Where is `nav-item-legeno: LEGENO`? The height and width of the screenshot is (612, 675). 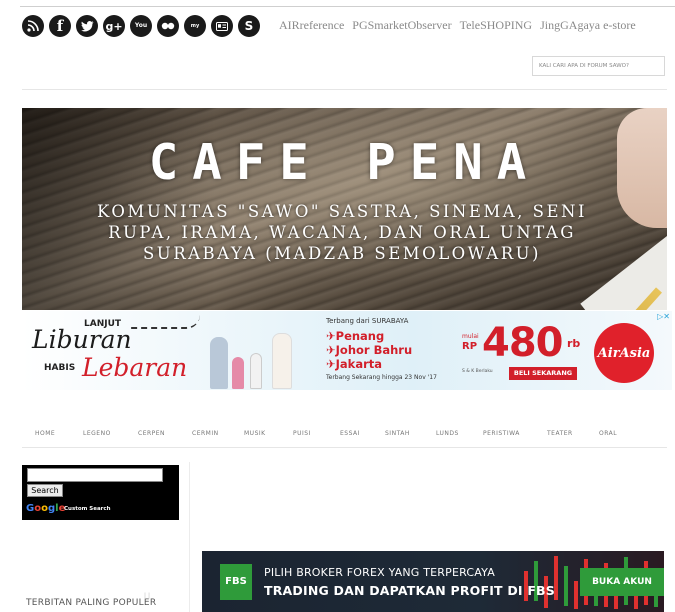
nav-item-legeno: LEGENO is located at coordinates (97, 433).